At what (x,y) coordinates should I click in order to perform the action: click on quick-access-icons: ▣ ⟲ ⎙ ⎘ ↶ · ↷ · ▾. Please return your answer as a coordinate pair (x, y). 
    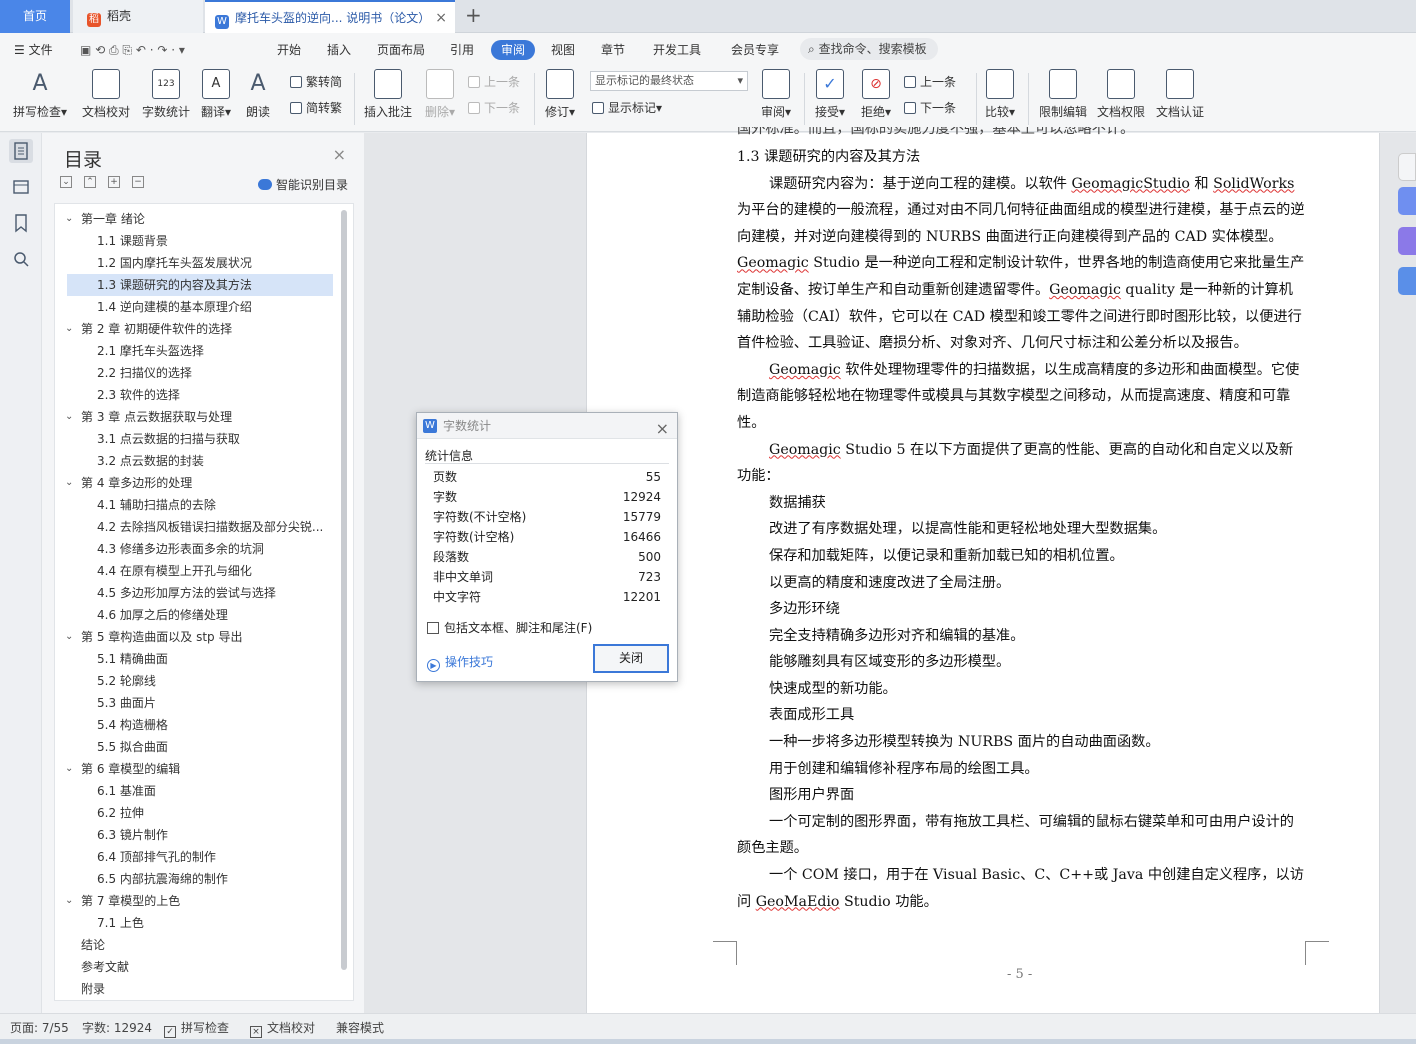
    Looking at the image, I should click on (132, 50).